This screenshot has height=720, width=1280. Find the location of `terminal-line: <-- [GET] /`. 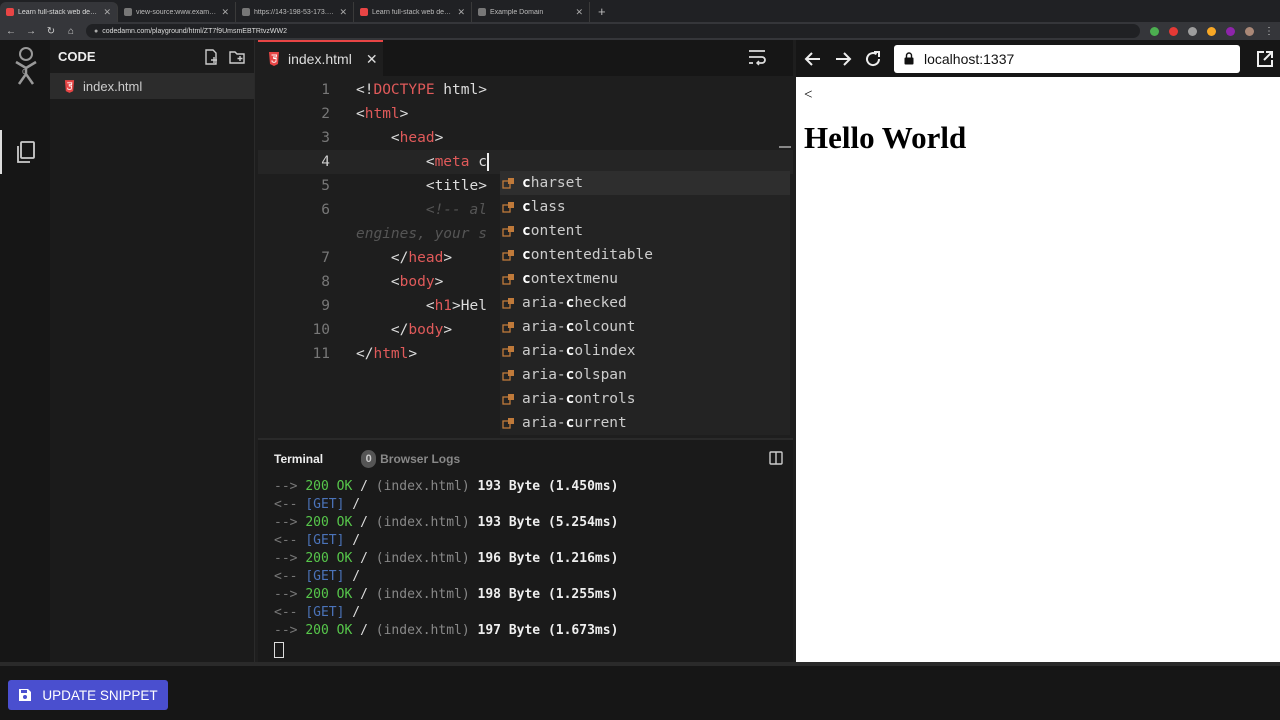

terminal-line: <-- [GET] / is located at coordinates (533, 613).